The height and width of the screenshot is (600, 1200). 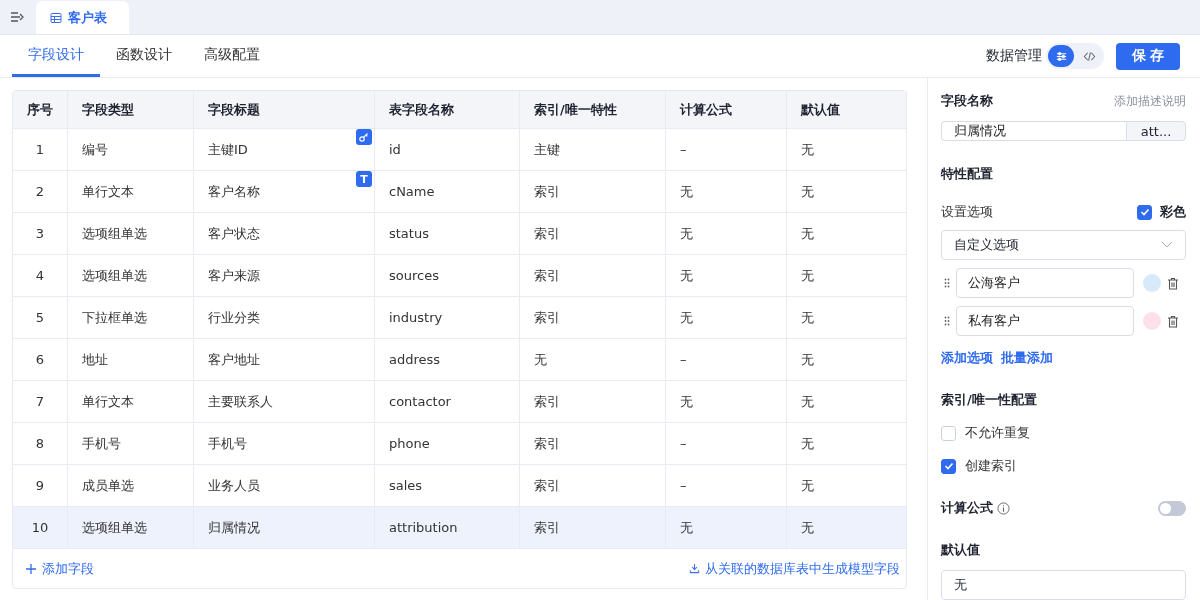 I want to click on tab: 高级配置, so click(x=232, y=56).